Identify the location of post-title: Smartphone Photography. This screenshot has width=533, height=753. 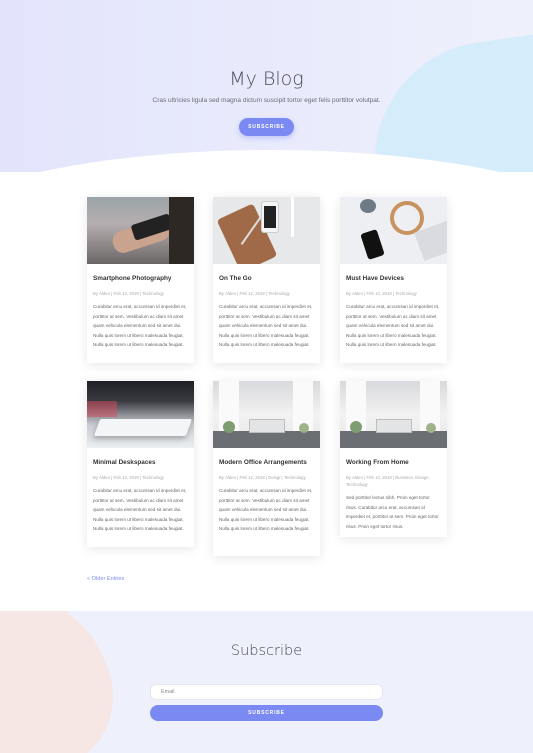
(140, 278).